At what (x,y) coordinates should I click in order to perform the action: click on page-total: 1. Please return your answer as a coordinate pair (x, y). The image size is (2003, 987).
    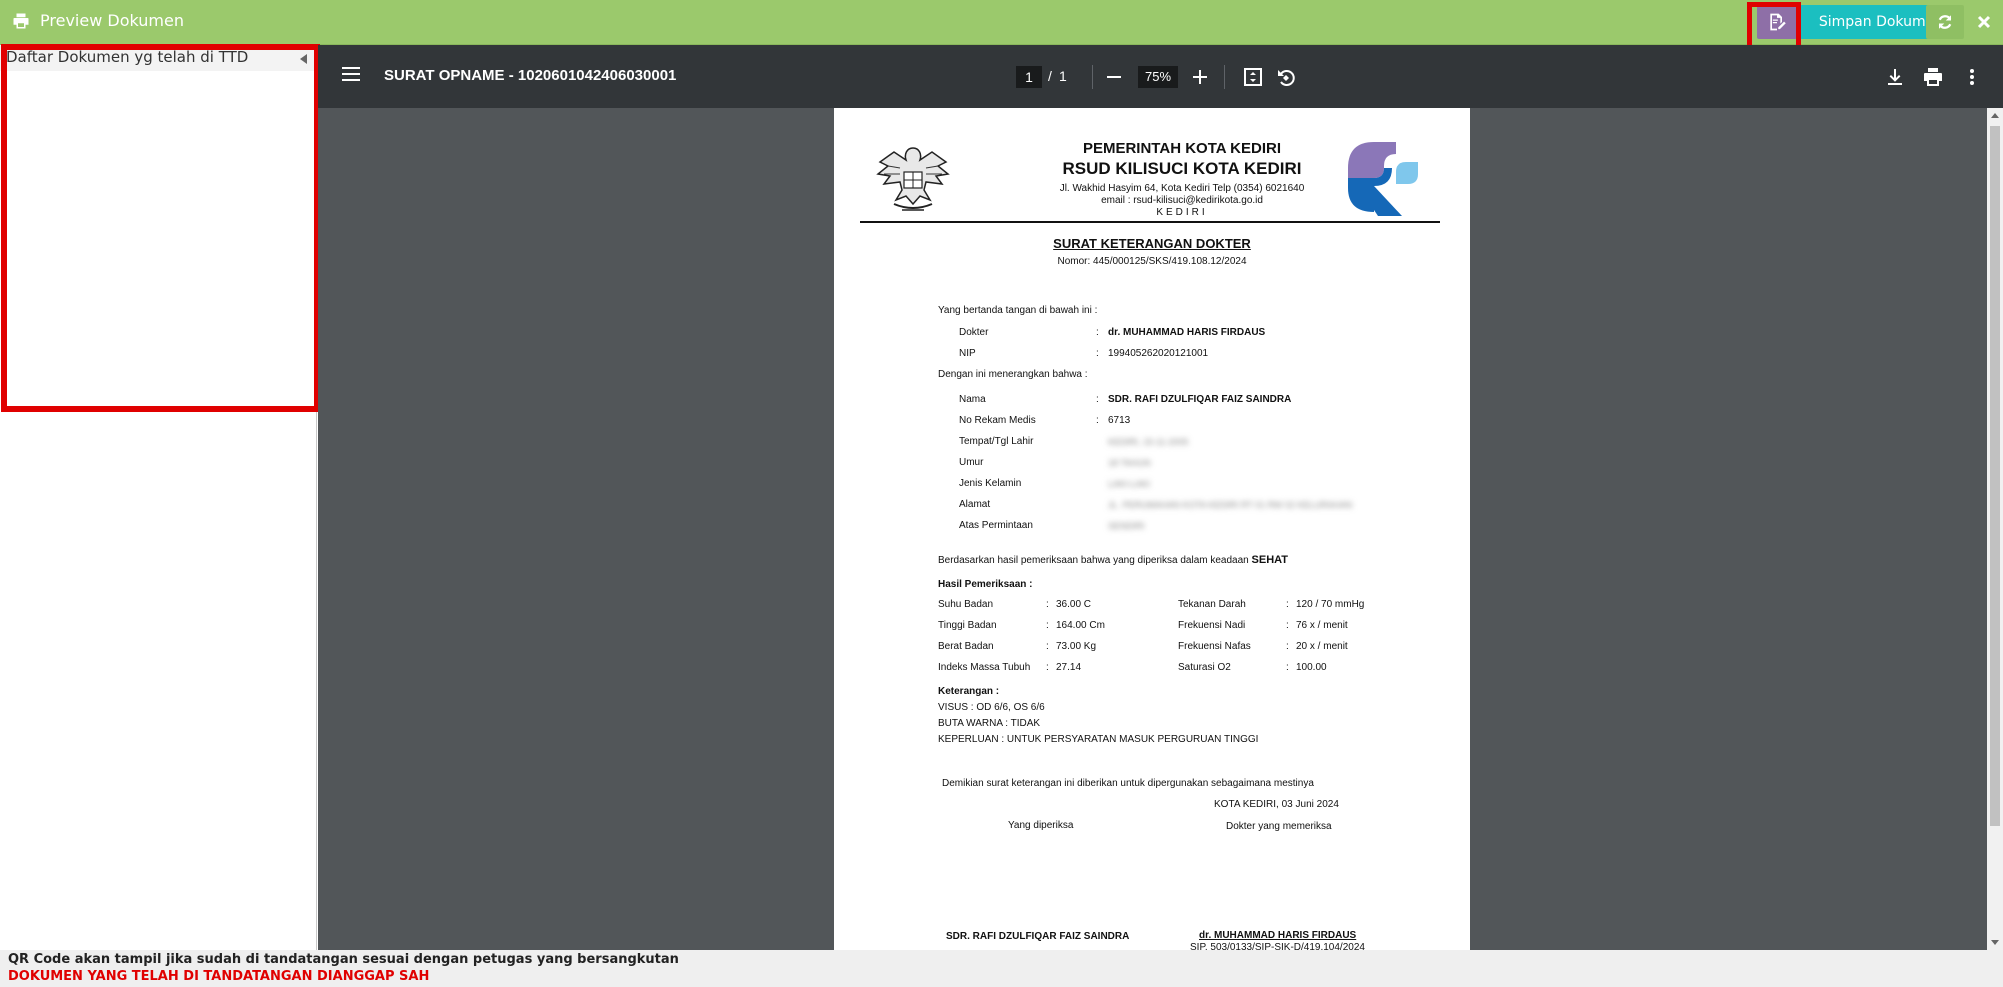
    Looking at the image, I should click on (1063, 76).